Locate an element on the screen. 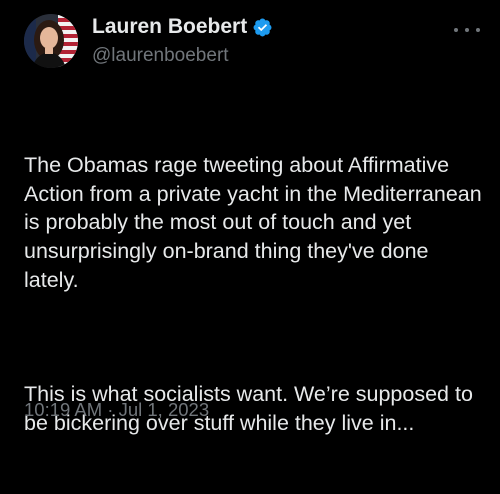 Image resolution: width=500 pixels, height=494 pixels. avatar-image is located at coordinates (51, 41).